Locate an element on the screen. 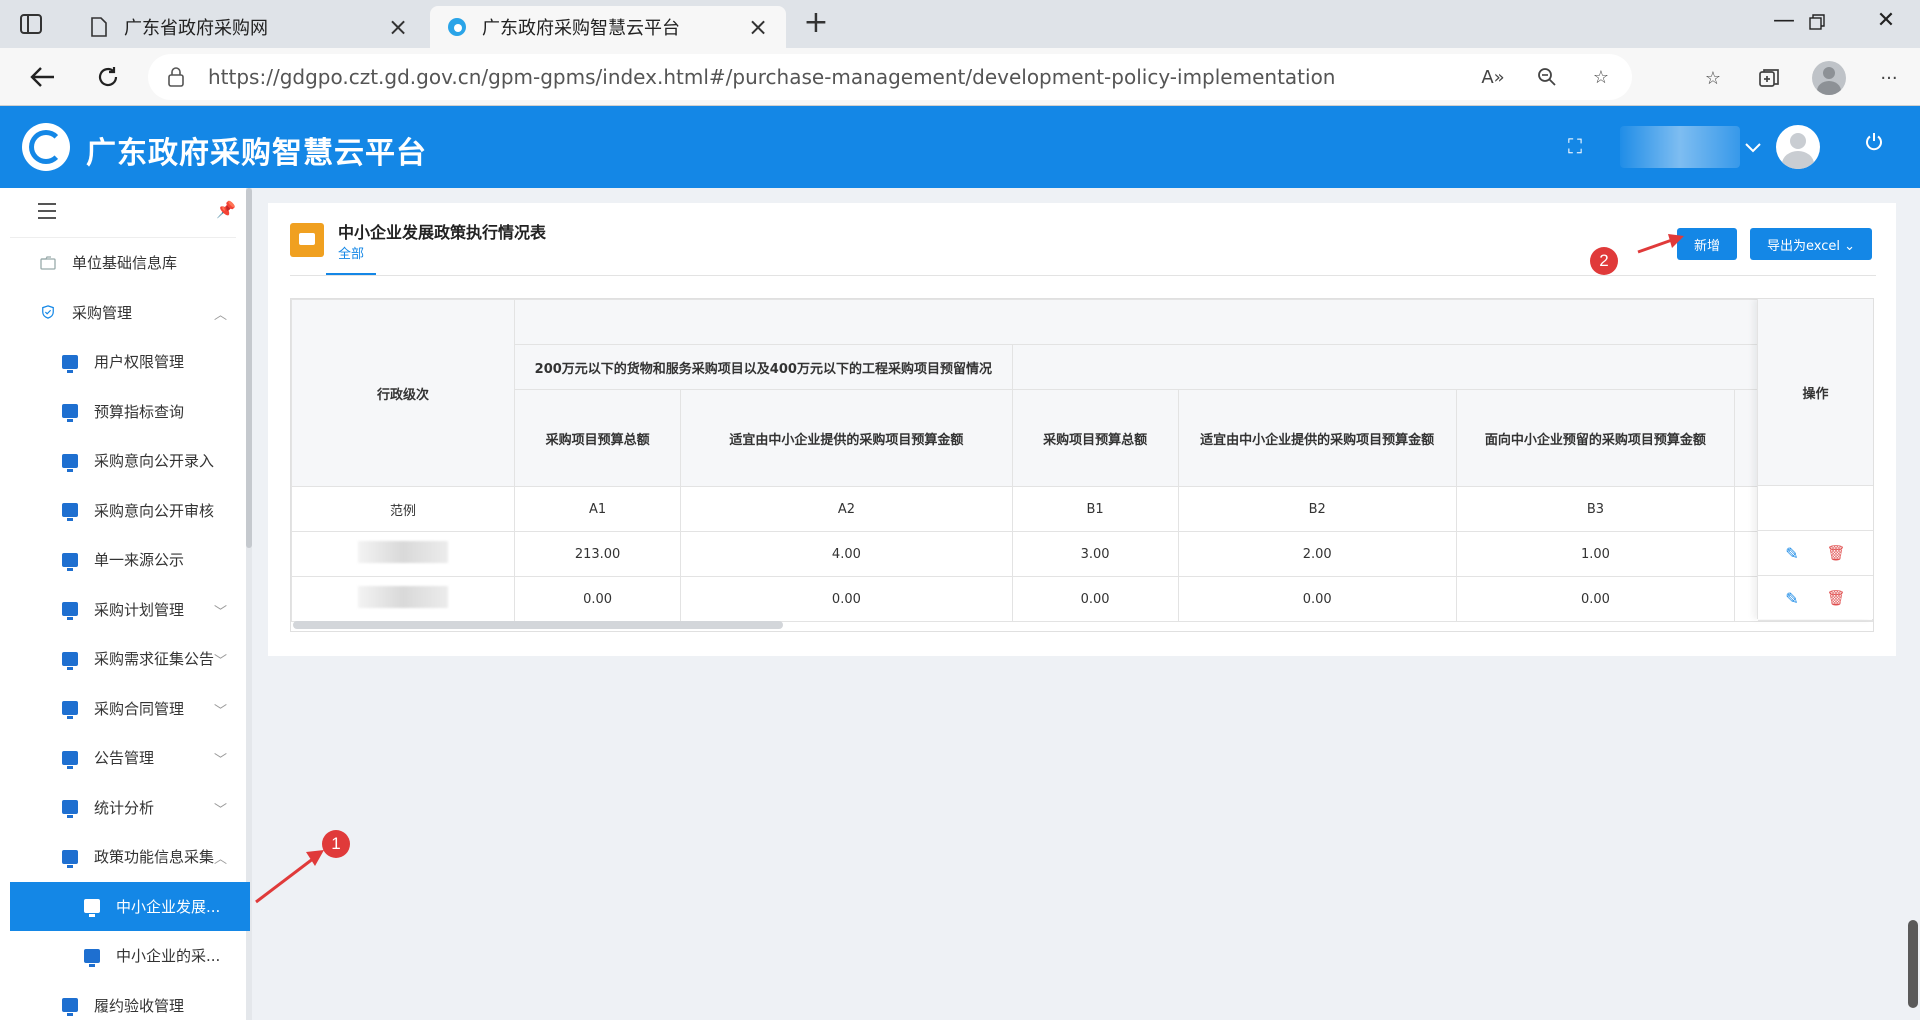 Image resolution: width=1920 pixels, height=1020 pixels. table-row: 范例 A1 A2 B1 B2 B3 is located at coordinates (1082, 509).